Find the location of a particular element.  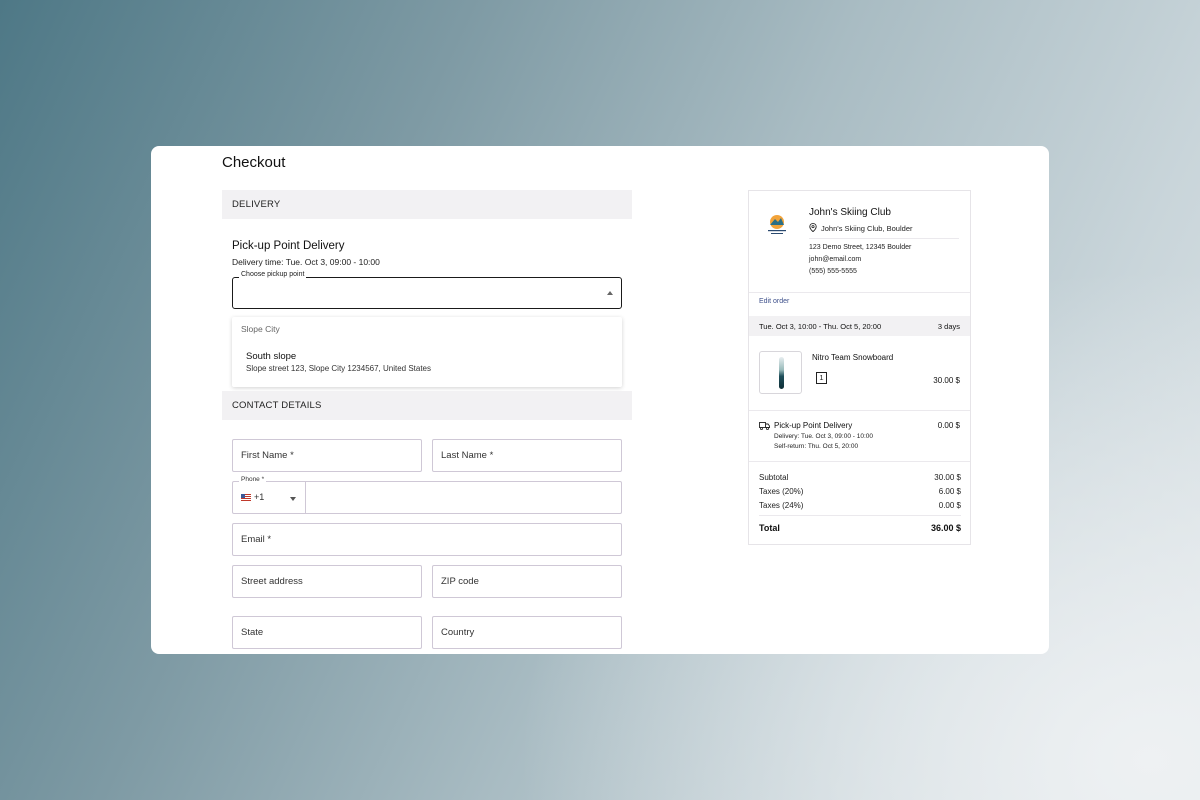

snowboard-image is located at coordinates (781, 373).